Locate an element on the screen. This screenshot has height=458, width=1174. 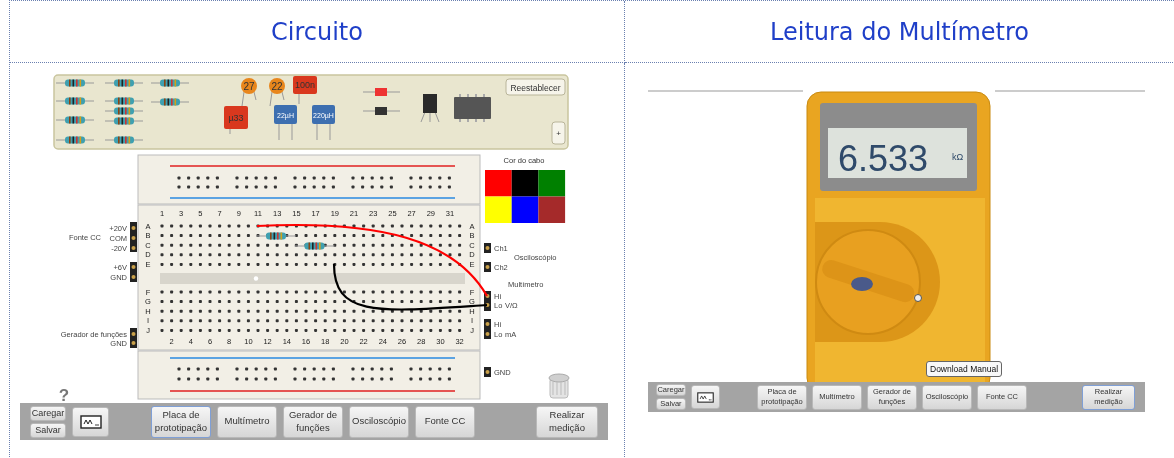
help-icon: ? is located at coordinates (64, 394).